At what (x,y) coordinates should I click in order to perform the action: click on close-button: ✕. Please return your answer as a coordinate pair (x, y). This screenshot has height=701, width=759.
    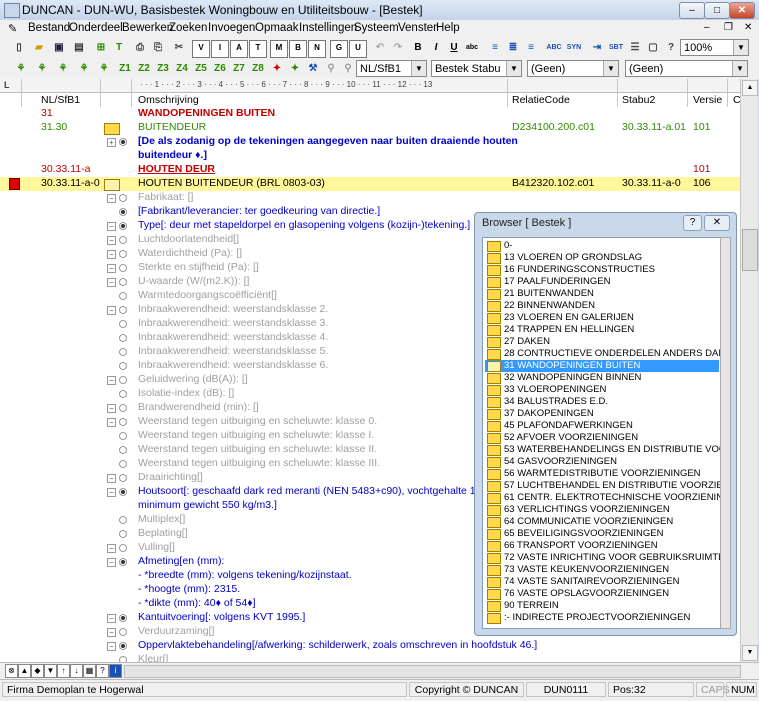
    Looking at the image, I should click on (742, 10).